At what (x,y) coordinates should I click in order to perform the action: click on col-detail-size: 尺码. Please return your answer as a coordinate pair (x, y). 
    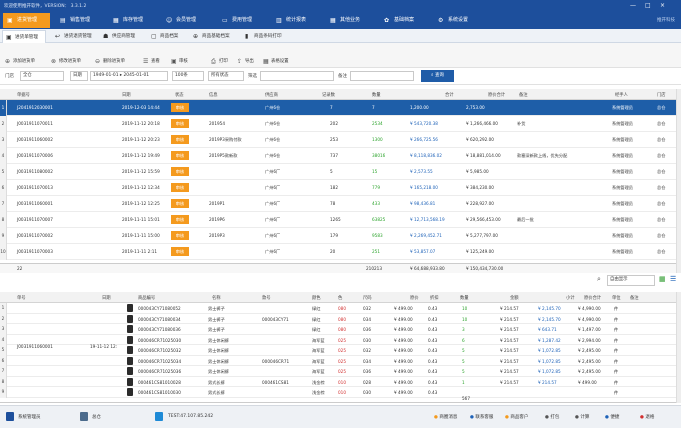
    Looking at the image, I should click on (367, 298).